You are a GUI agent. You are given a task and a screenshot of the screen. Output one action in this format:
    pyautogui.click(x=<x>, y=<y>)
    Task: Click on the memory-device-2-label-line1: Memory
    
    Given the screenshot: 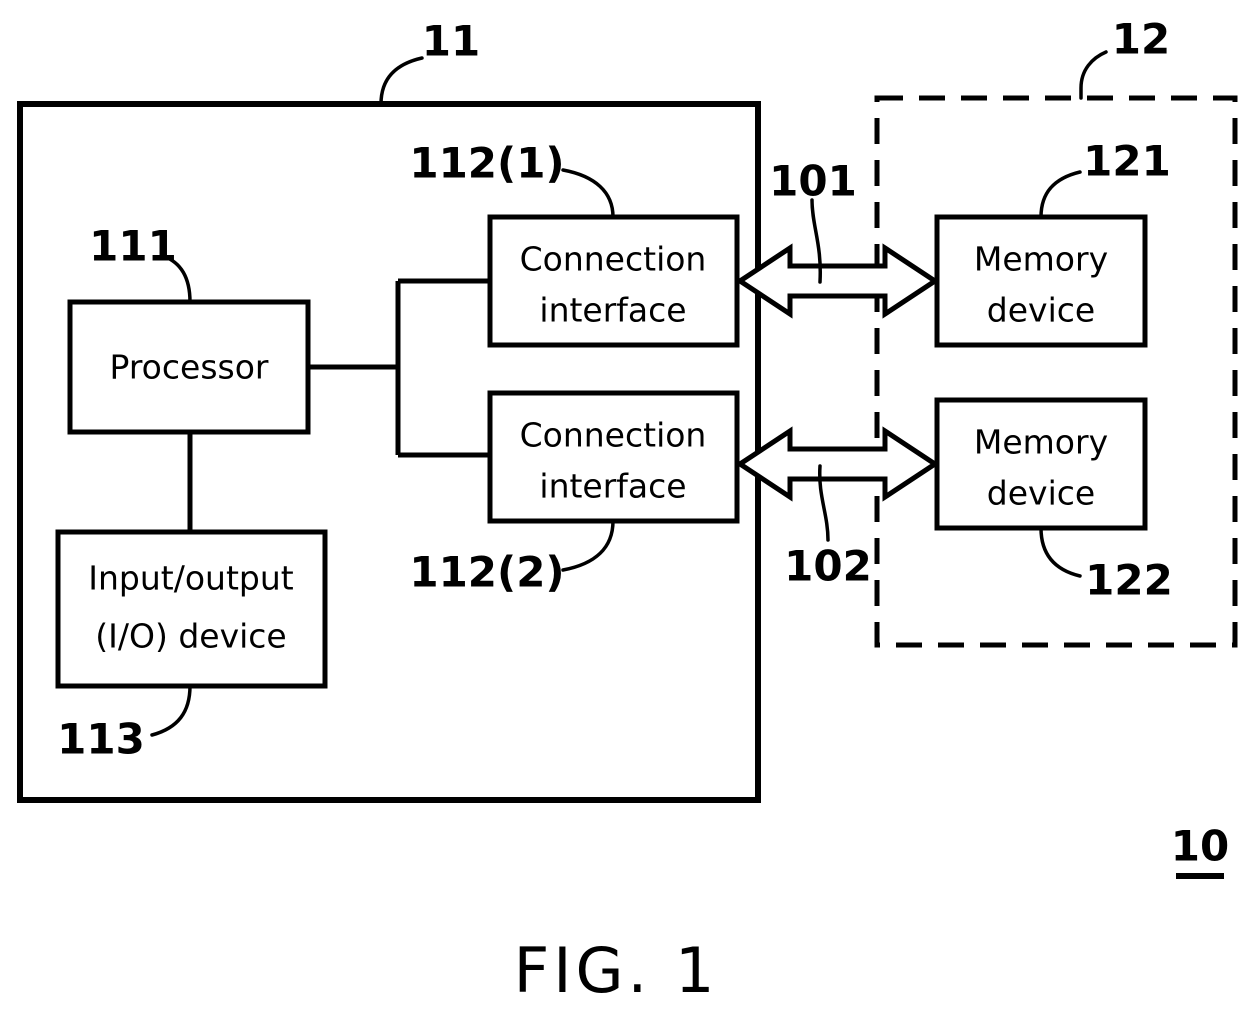 What is the action you would take?
    pyautogui.click(x=1041, y=442)
    